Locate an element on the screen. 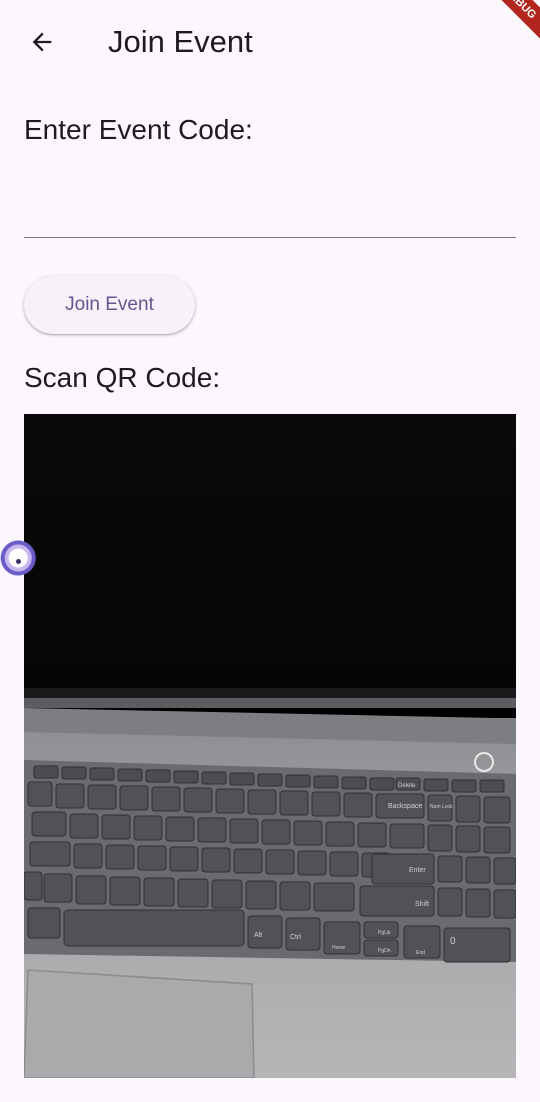 This screenshot has height=1102, width=540. key-shift: Shift is located at coordinates (422, 904).